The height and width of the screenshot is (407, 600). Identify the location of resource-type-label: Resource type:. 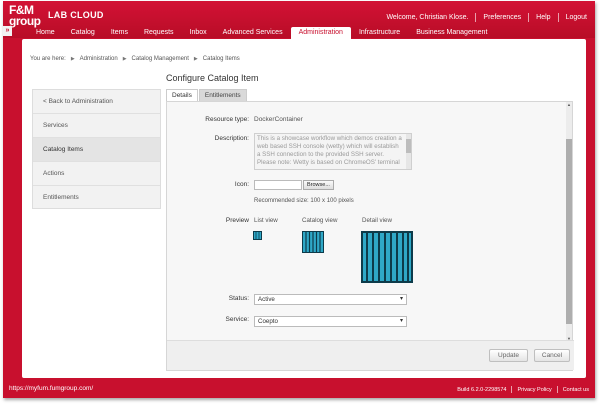
(227, 119).